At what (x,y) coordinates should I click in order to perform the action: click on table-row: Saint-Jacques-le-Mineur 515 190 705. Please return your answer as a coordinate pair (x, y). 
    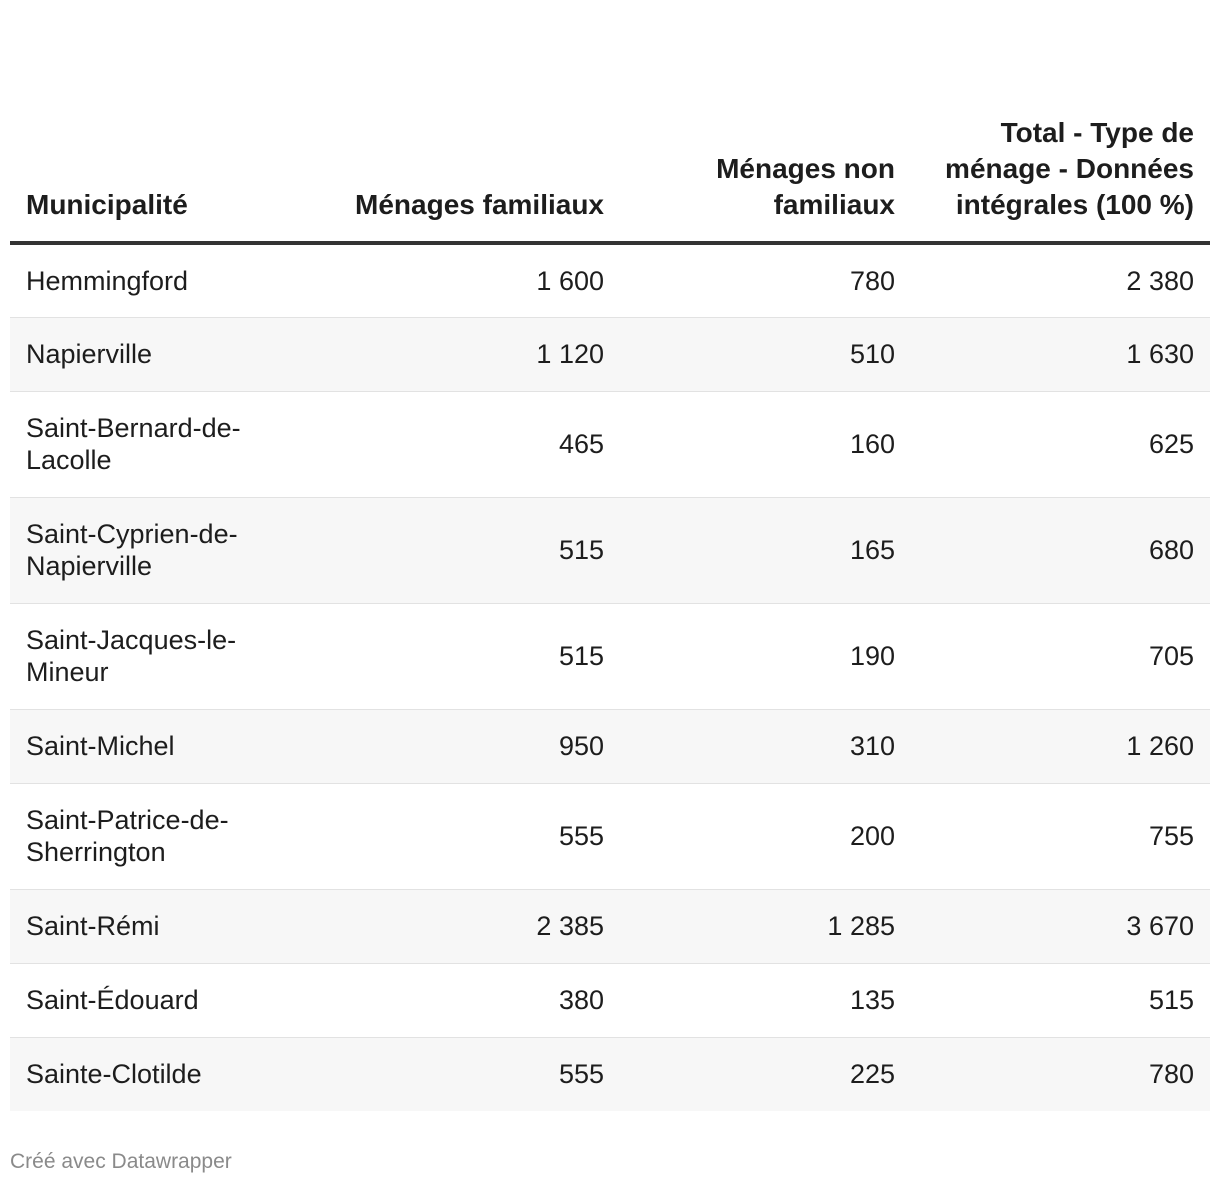
    Looking at the image, I should click on (610, 656).